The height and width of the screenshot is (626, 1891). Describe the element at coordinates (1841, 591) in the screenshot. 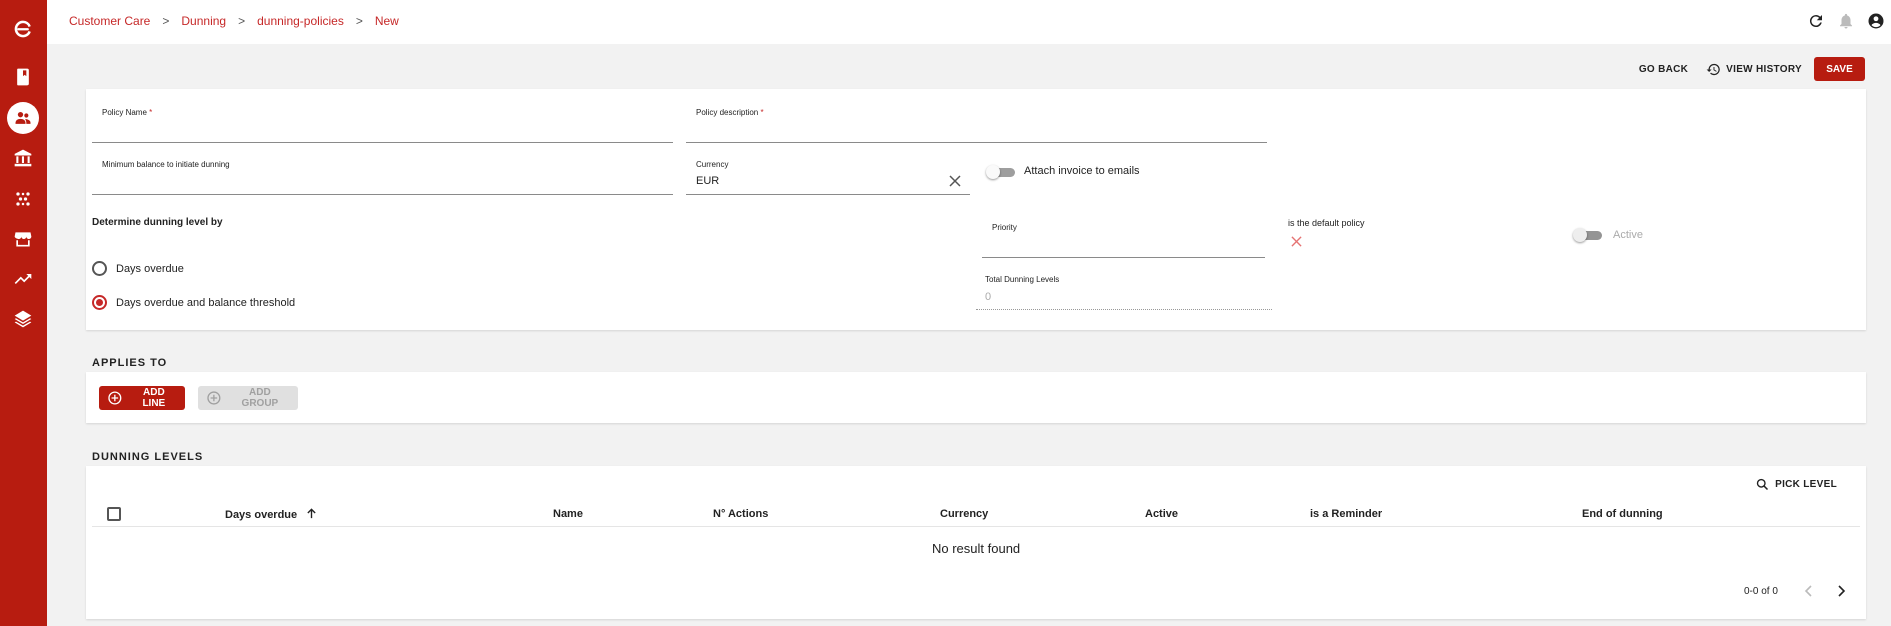

I see `next-page-icon` at that location.